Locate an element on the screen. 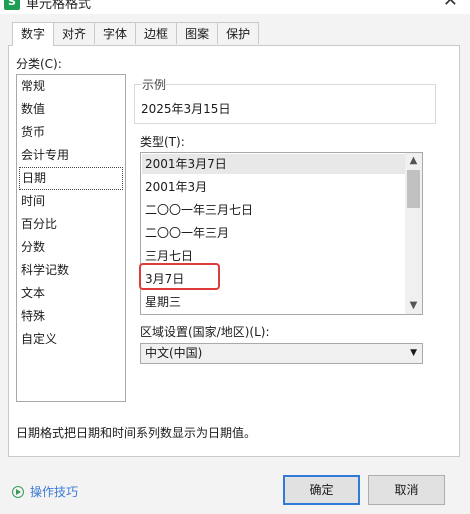 The width and height of the screenshot is (470, 514). category-item: 科学记数 is located at coordinates (71, 270).